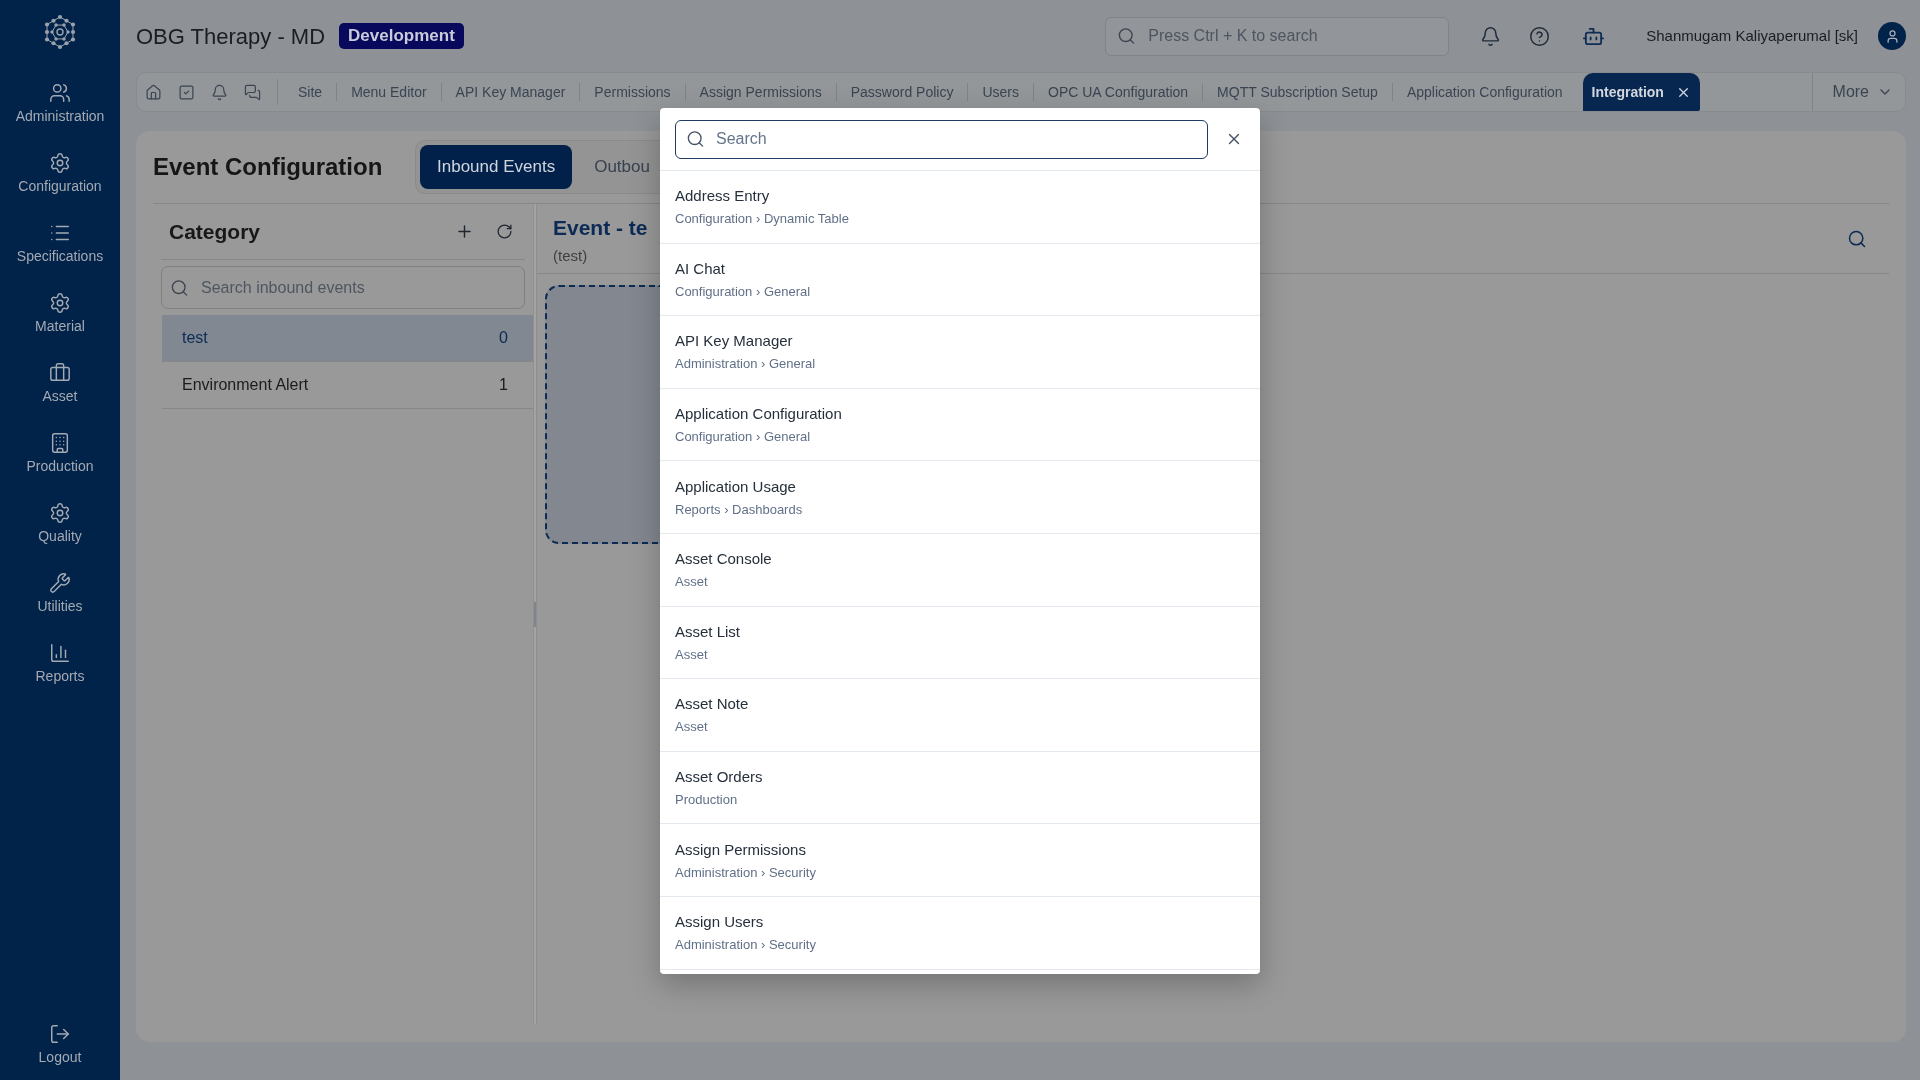 The image size is (1920, 1080). I want to click on result-title: Assign Users, so click(719, 922).